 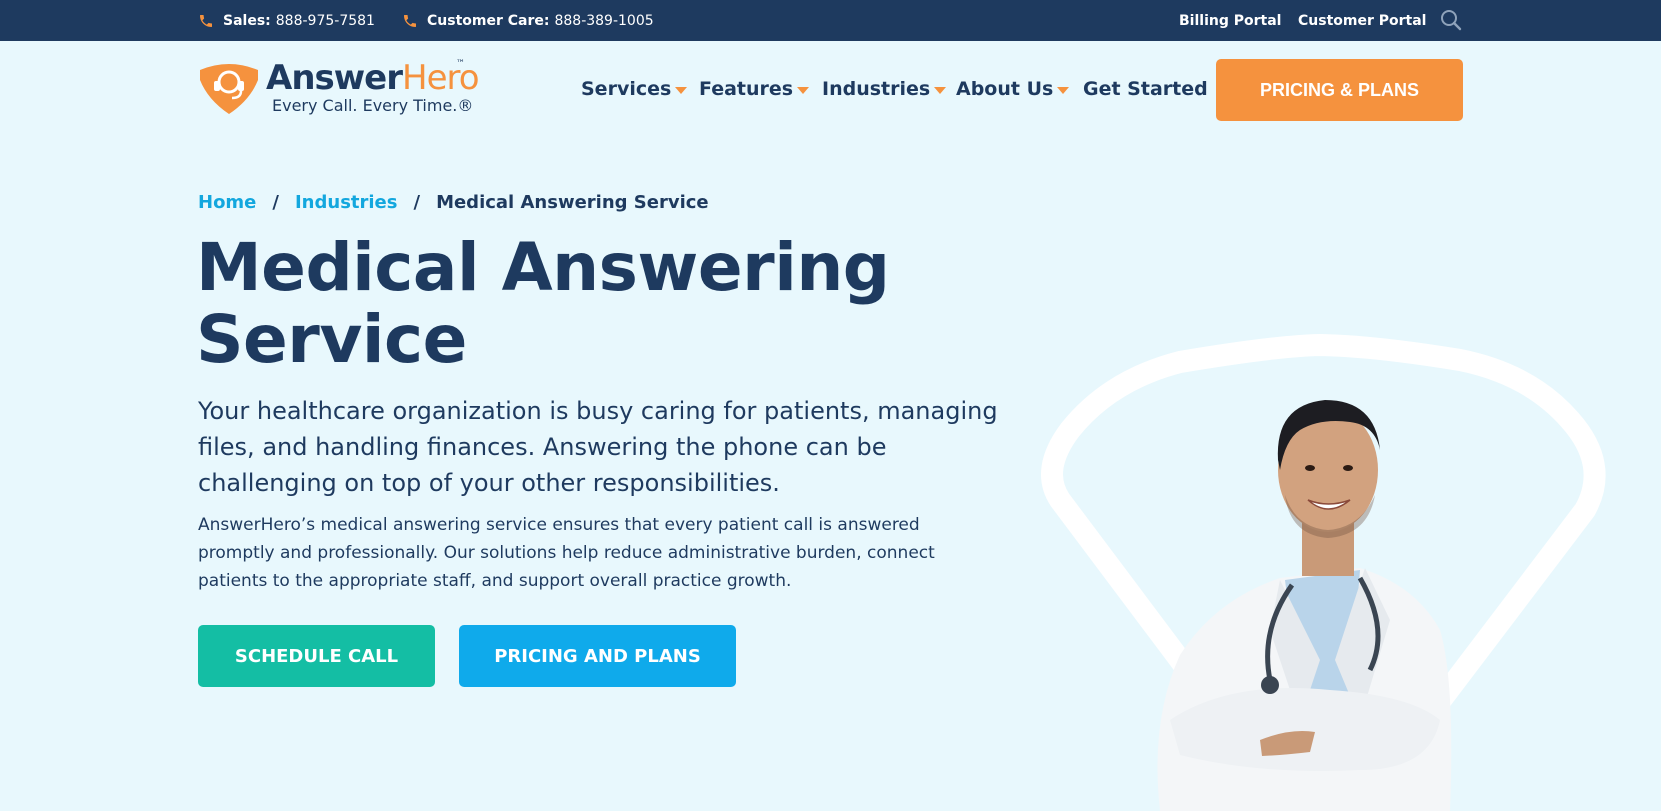 What do you see at coordinates (634, 89) in the screenshot?
I see `nav-item-services: Services` at bounding box center [634, 89].